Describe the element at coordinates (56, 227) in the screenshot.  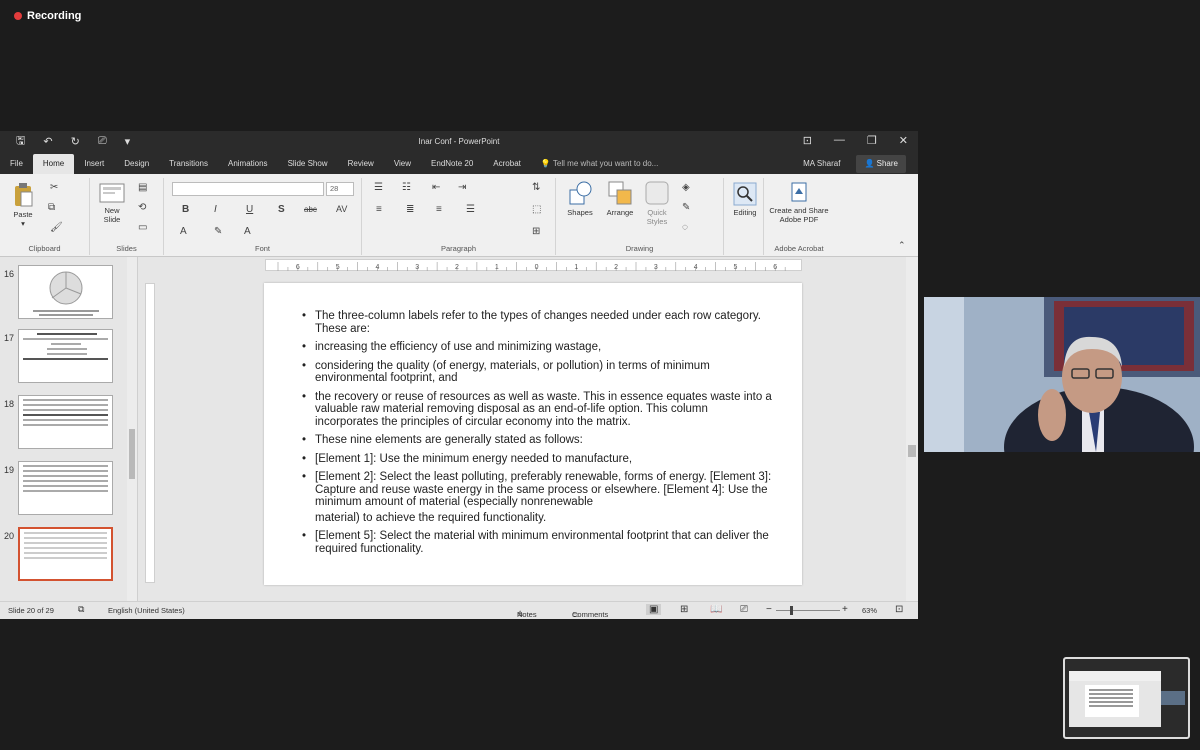
I see `format-painter-icon: 🖌` at that location.